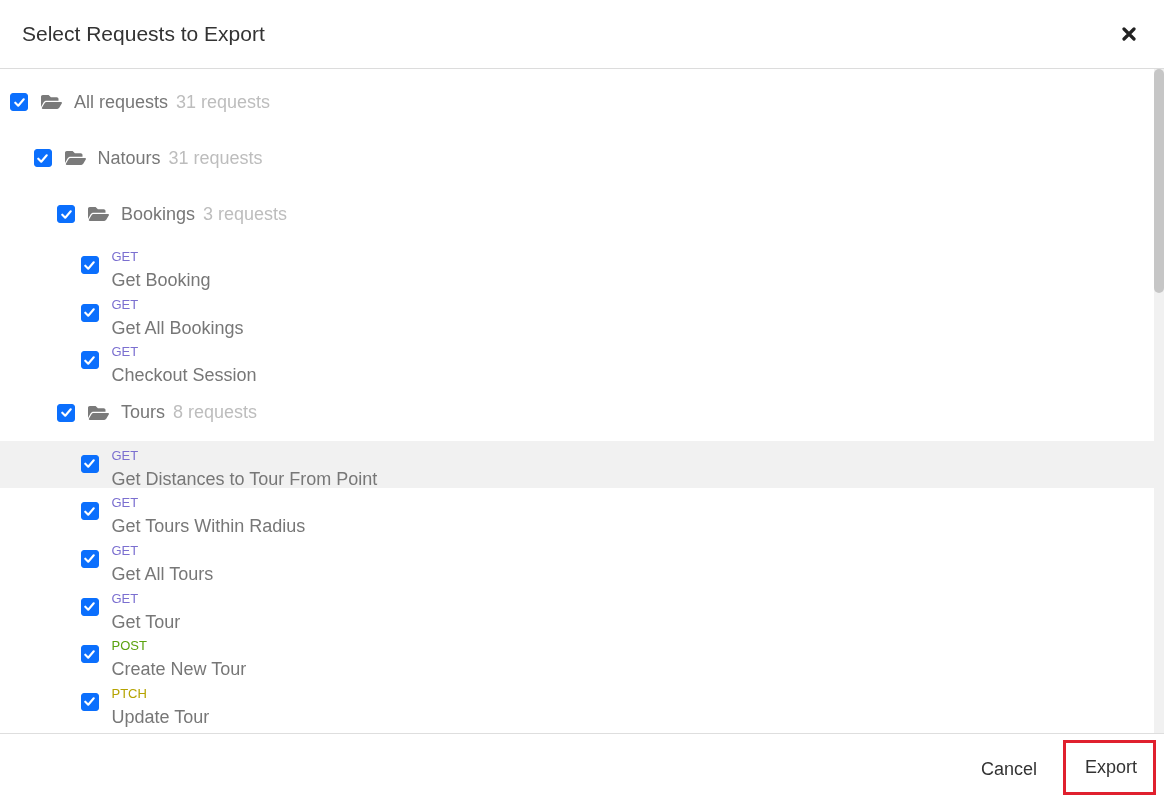  I want to click on request-row: GET Get Booking, so click(577, 266).